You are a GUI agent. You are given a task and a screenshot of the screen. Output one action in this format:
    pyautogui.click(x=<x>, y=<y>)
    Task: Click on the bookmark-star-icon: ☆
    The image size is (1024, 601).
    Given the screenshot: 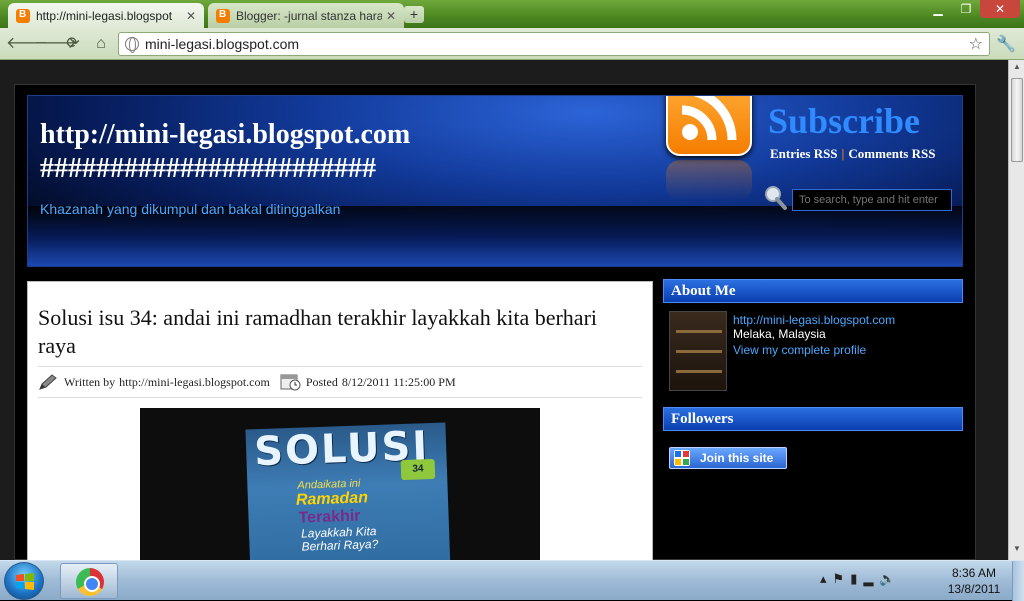 What is the action you would take?
    pyautogui.click(x=976, y=44)
    